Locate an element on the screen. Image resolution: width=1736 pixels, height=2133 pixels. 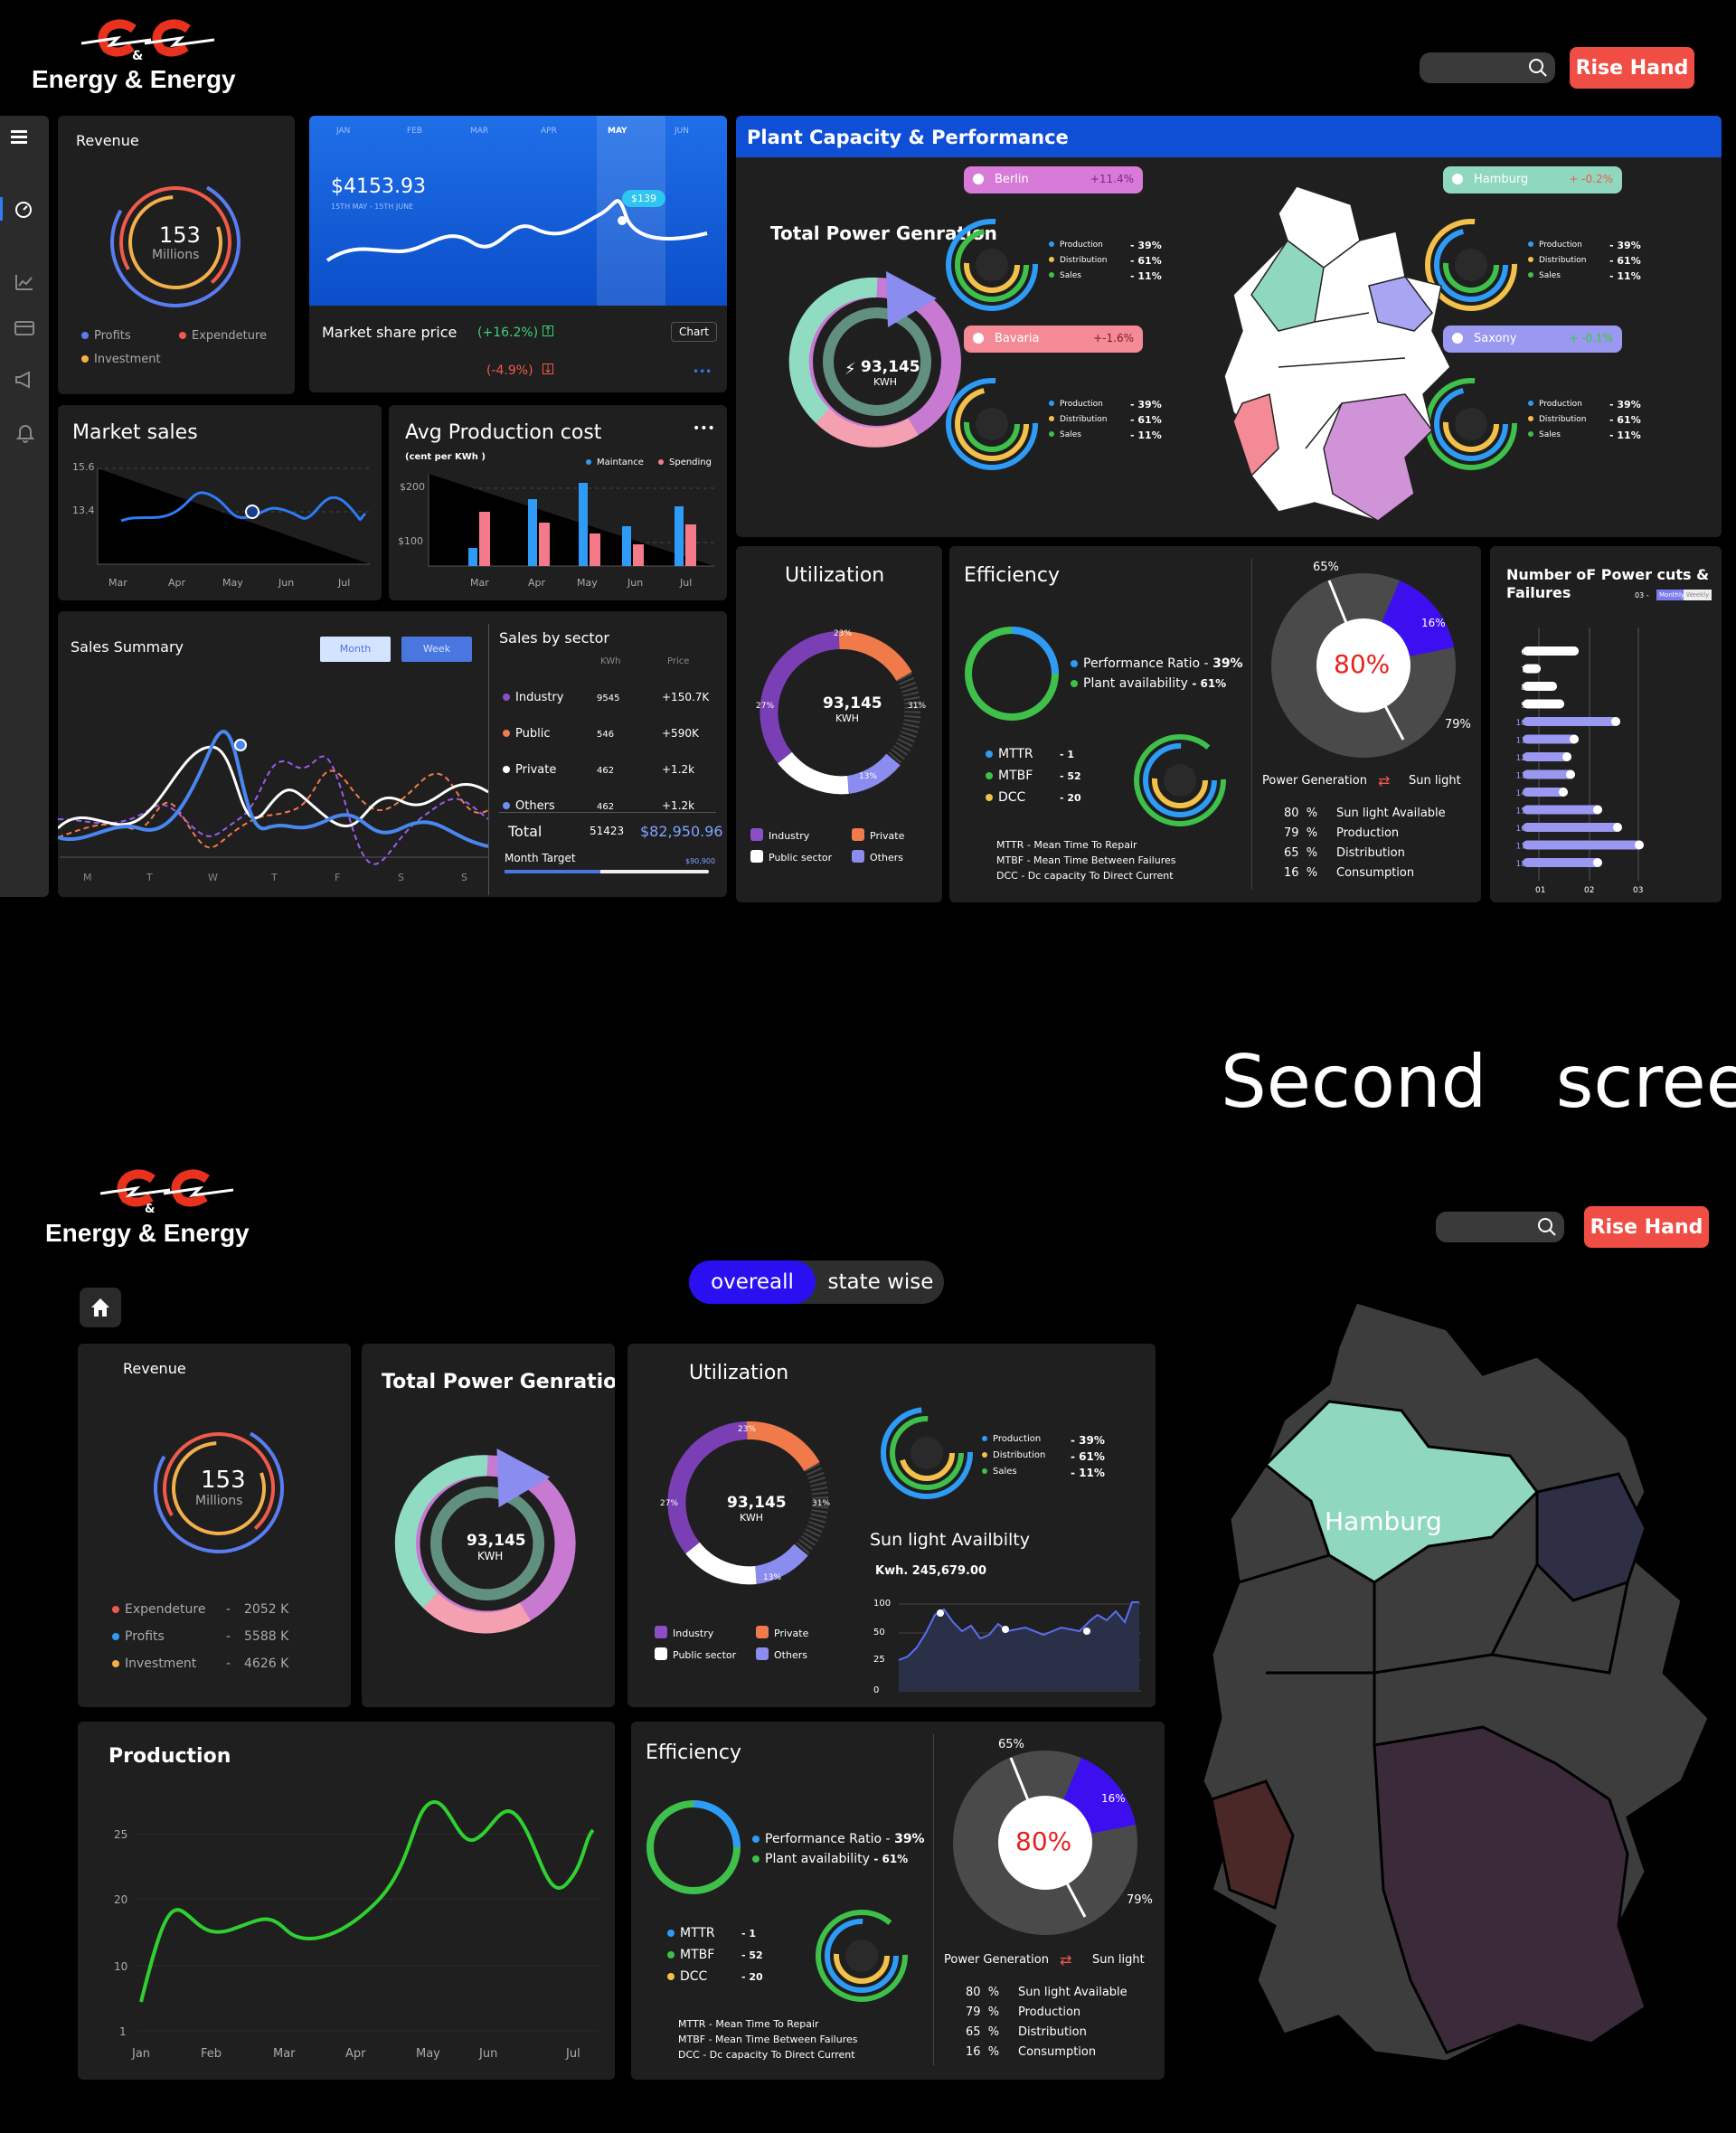
home-icon is located at coordinates (101, 1307).